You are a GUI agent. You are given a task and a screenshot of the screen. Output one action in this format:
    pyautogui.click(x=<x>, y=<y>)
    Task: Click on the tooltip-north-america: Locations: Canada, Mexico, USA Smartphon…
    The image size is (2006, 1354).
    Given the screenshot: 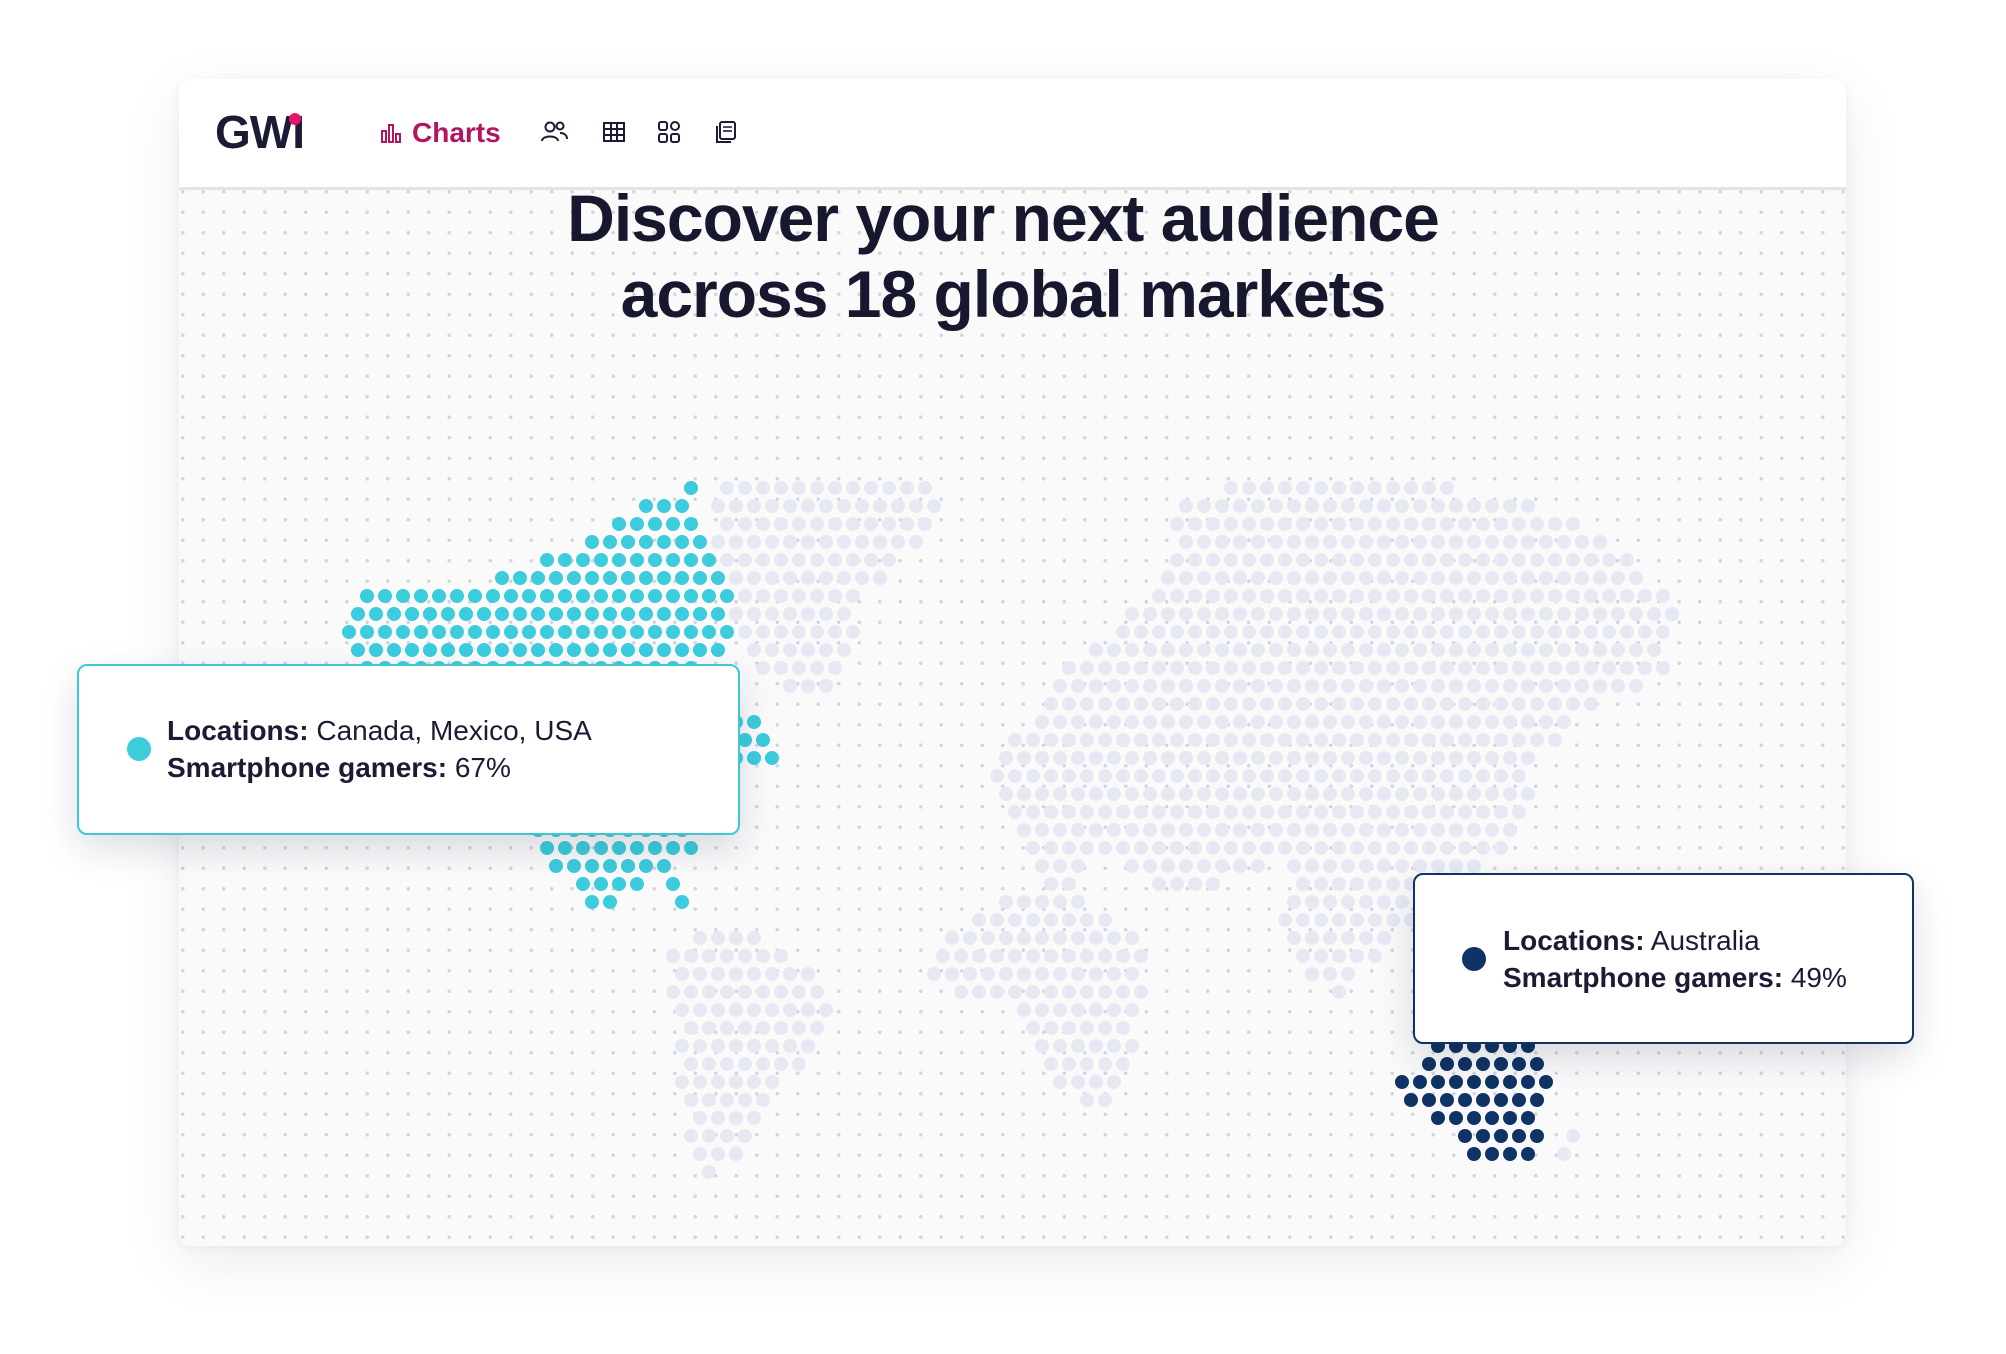 What is the action you would take?
    pyautogui.click(x=408, y=749)
    